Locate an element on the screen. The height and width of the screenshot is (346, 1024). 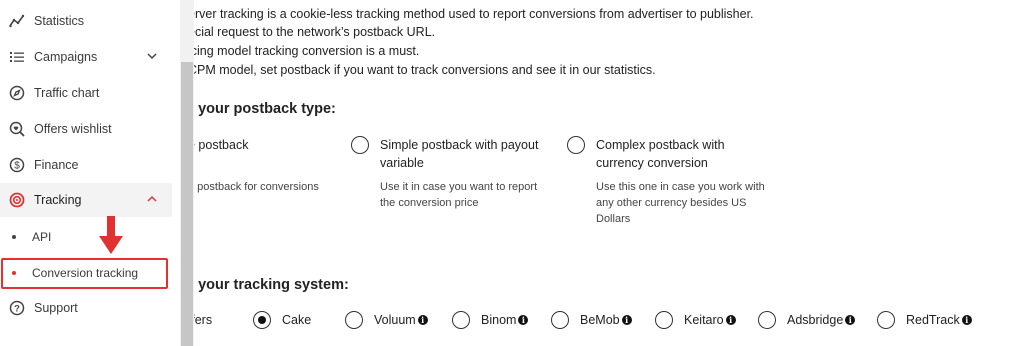
sidebar-item-label: Offers wishlist is located at coordinates (73, 129).